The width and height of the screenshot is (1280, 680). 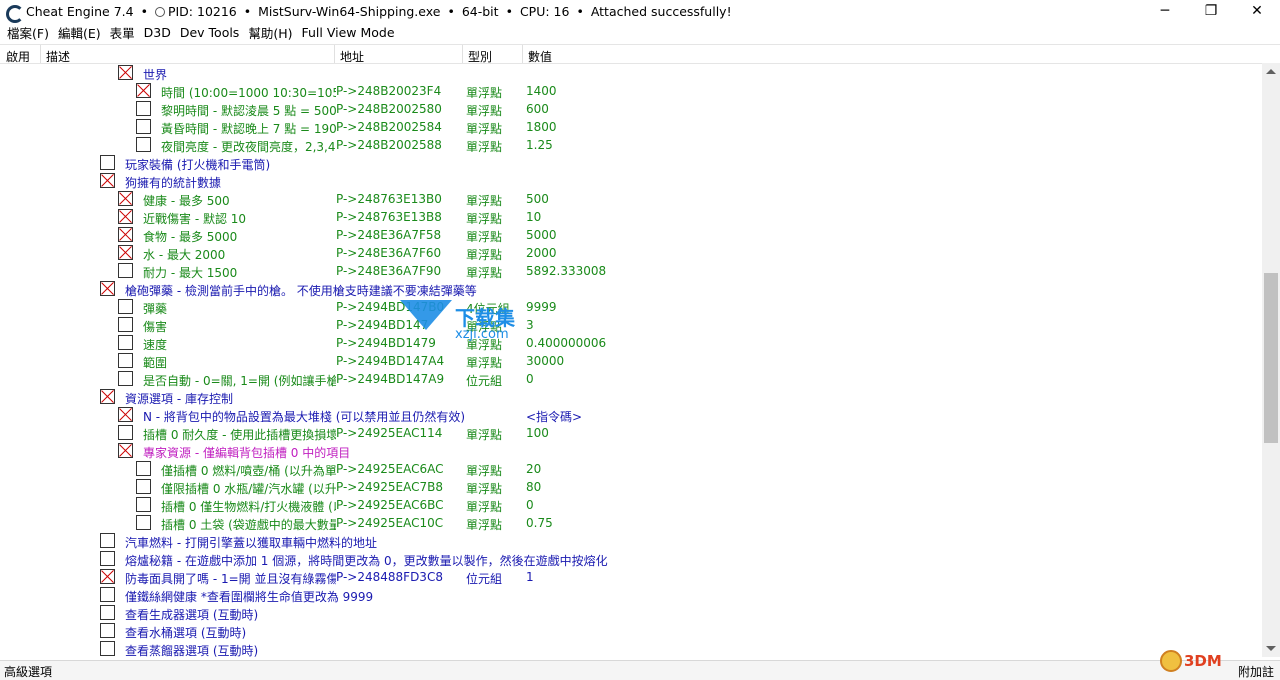 I want to click on row-description: 查看生成器選項 (互動時), so click(x=191, y=614).